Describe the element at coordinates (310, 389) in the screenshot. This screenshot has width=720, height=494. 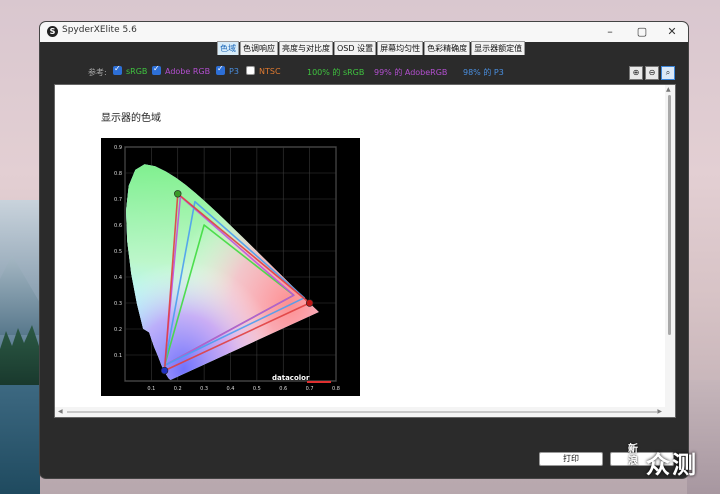
I see `x-tick-label: 0.7` at that location.